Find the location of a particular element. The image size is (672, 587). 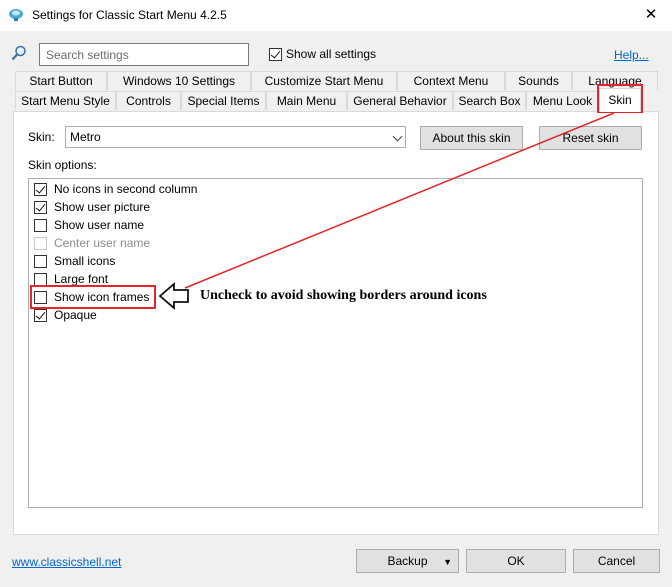

tab-general-behavior: General Behavior is located at coordinates (400, 100).